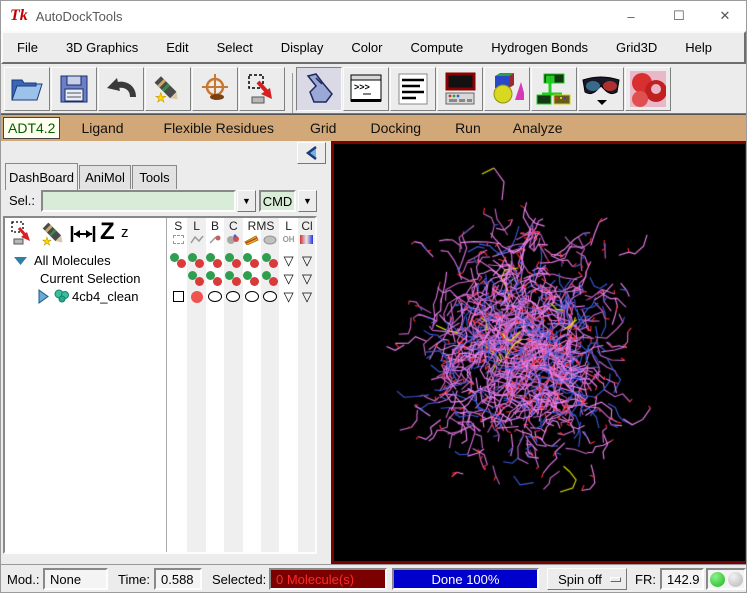 This screenshot has width=747, height=593. Describe the element at coordinates (22, 233) in the screenshot. I see `select-box-arrow-icon` at that location.